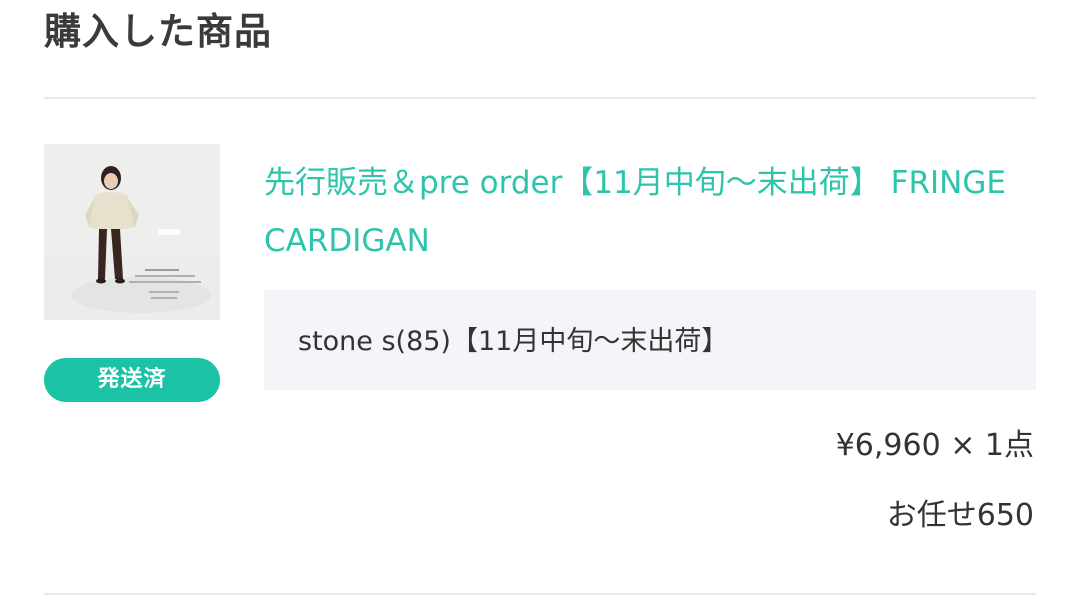  I want to click on variant-box: stone s(85)【11月中旬〜末出荷】, so click(650, 340).